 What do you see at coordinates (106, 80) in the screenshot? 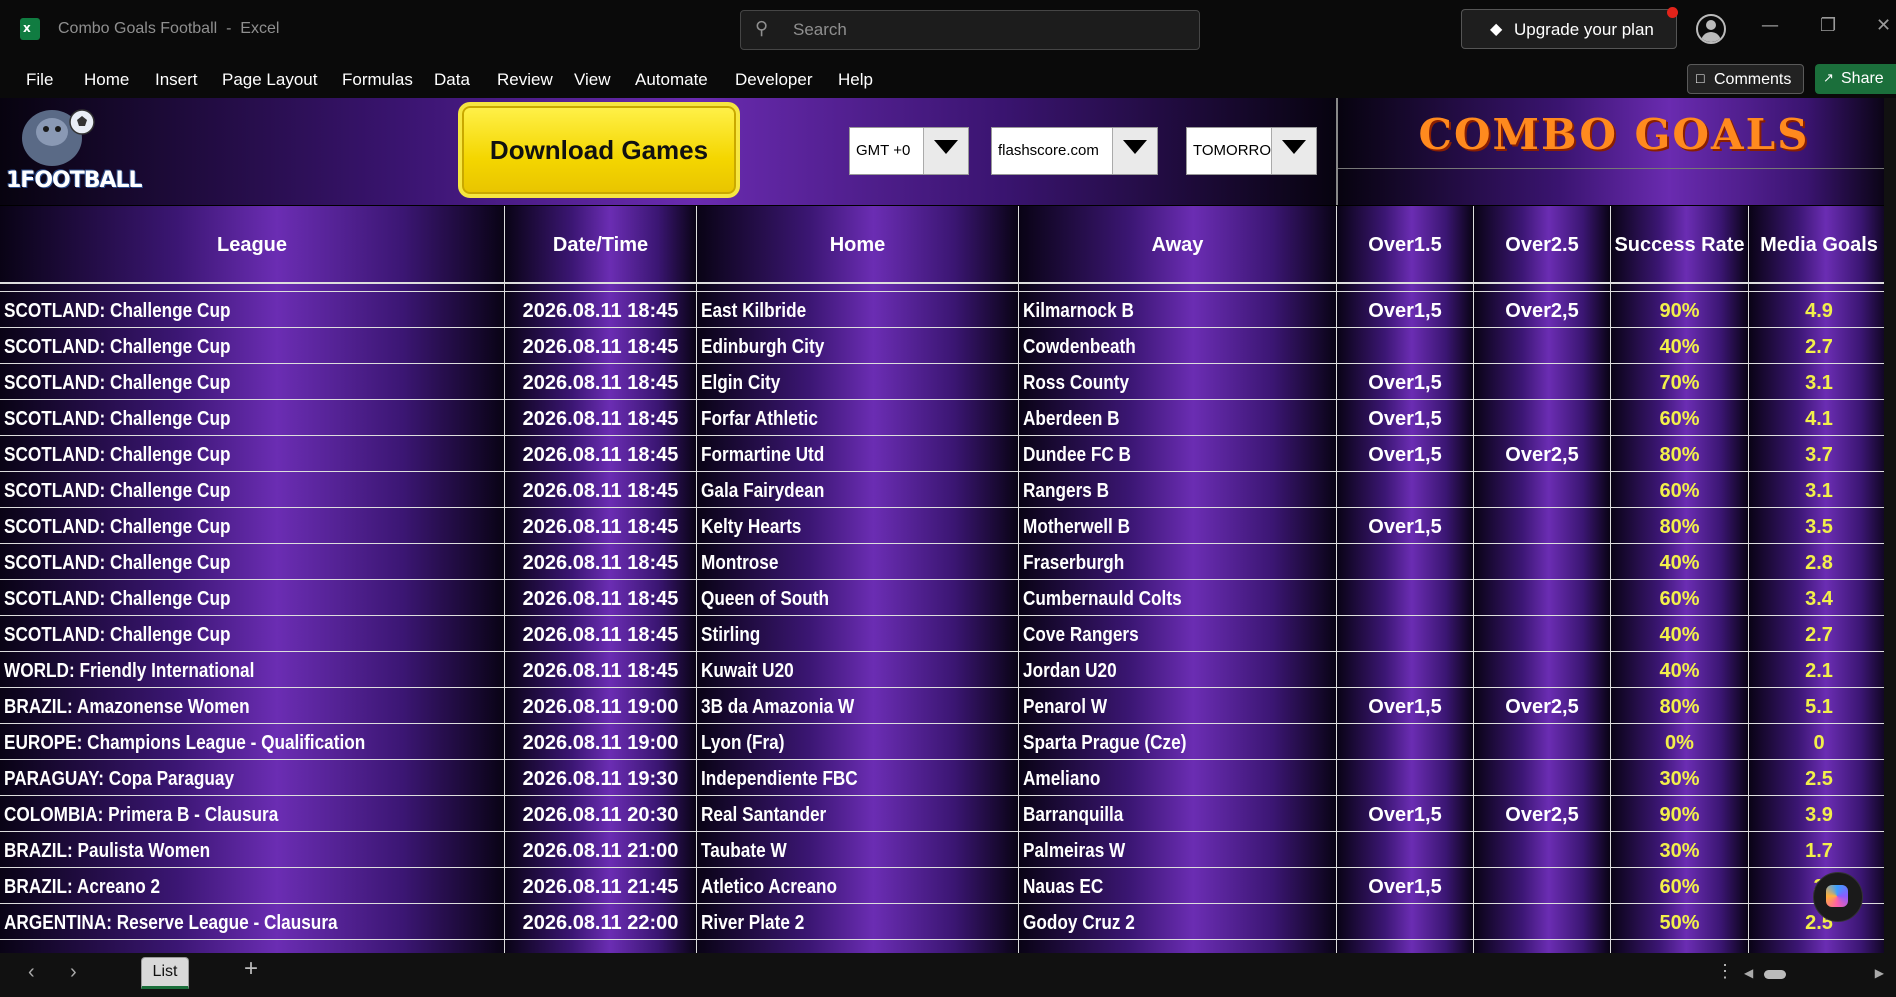
I see `menu-home: Home` at bounding box center [106, 80].